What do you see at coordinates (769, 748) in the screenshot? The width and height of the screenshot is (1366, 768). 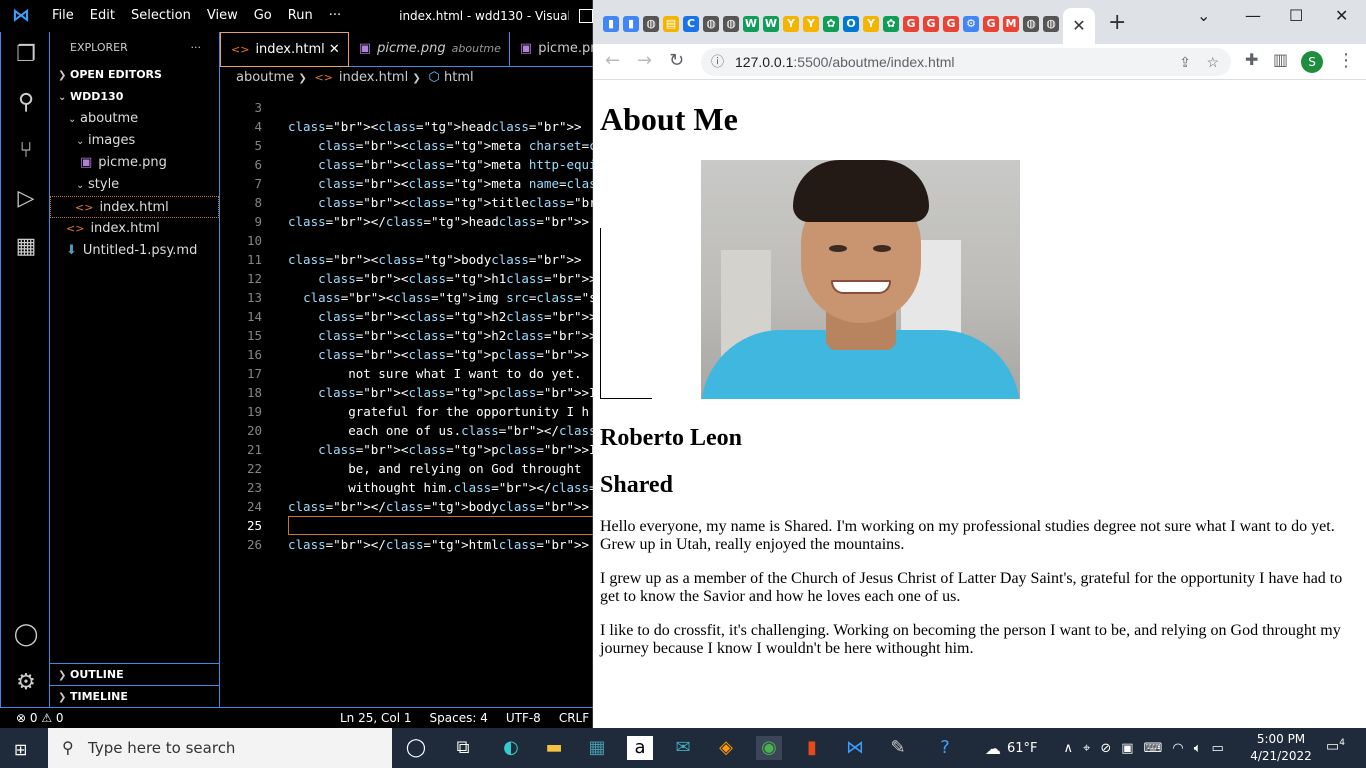 I see `chrome-icon: ◉` at bounding box center [769, 748].